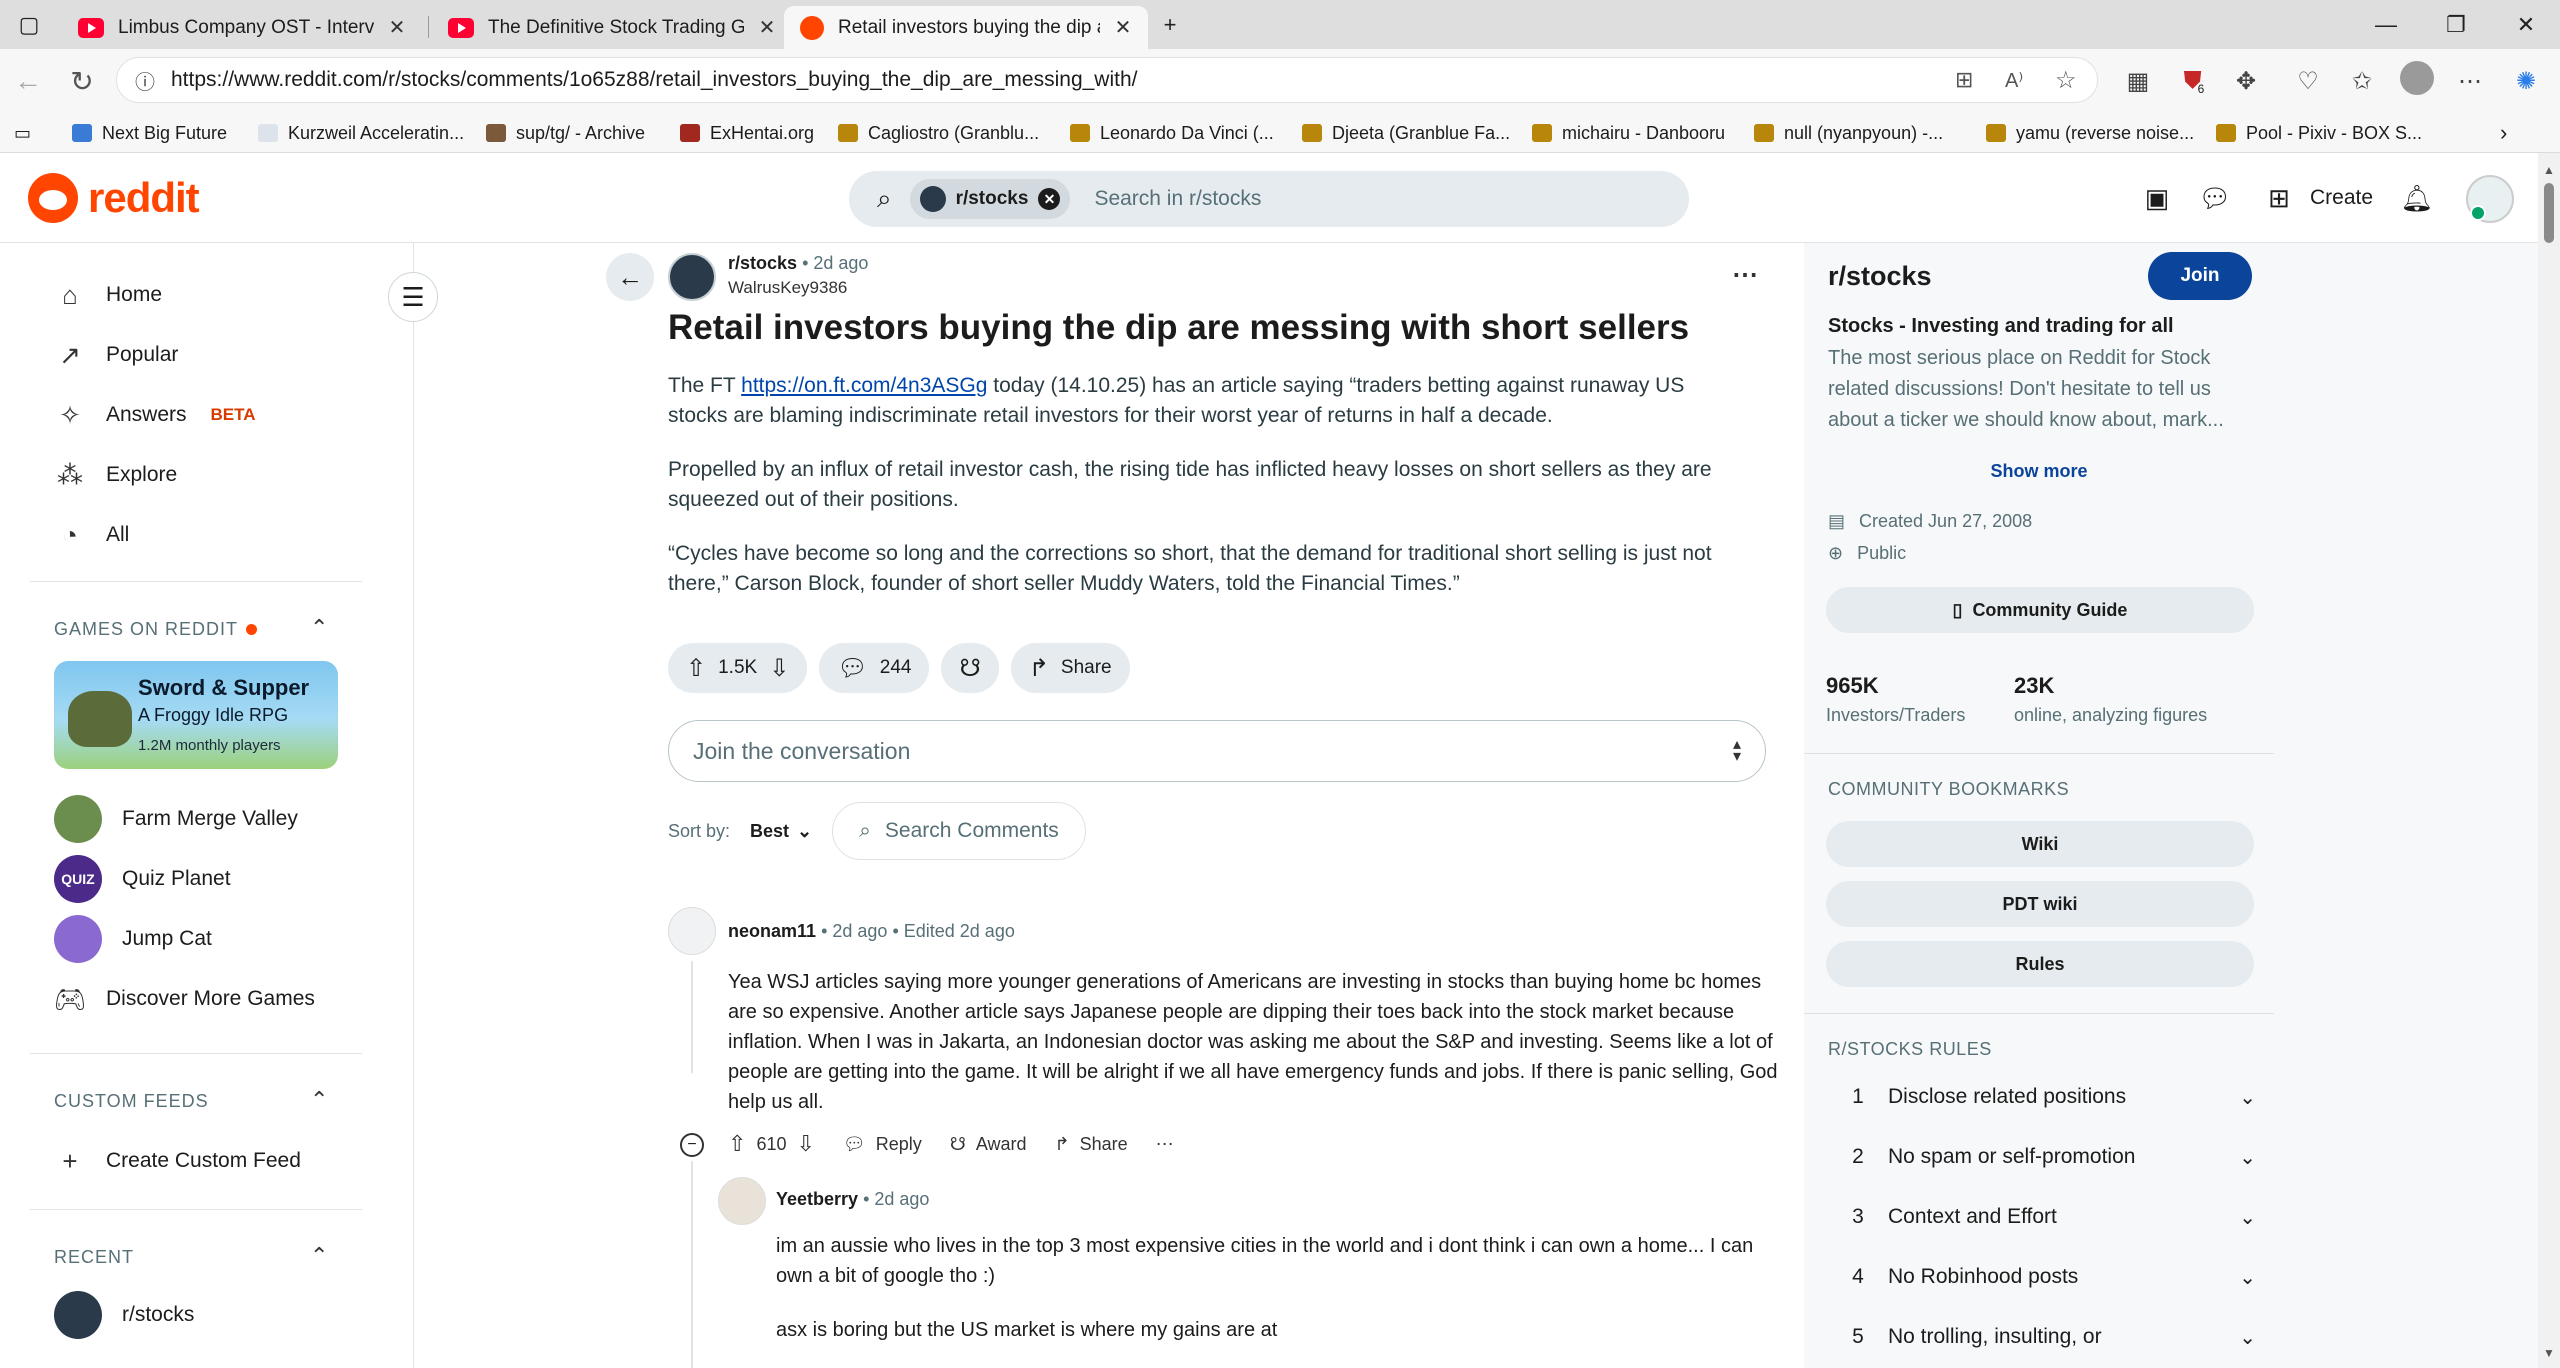 Image resolution: width=2560 pixels, height=1368 pixels. What do you see at coordinates (2014, 80) in the screenshot?
I see `read-aloud-icon: A⁾` at bounding box center [2014, 80].